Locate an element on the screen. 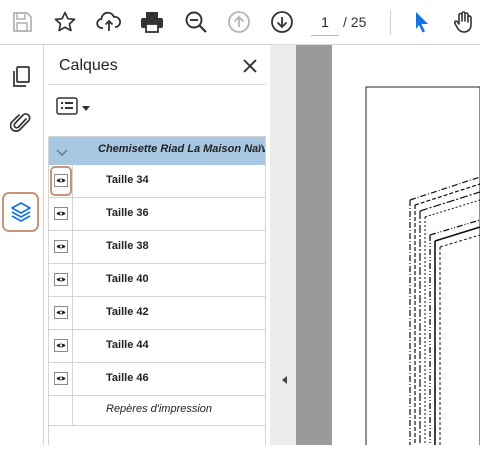  layer-row: Taille 36 is located at coordinates (157, 214).